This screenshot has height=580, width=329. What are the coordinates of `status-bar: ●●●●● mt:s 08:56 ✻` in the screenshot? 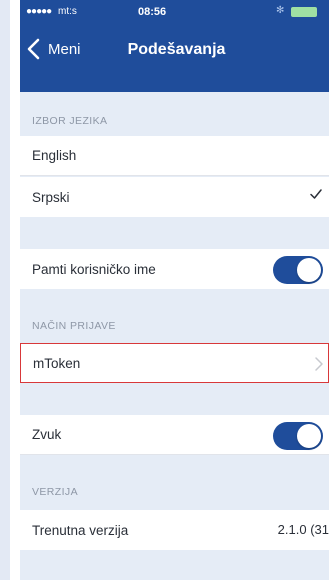 It's located at (174, 13).